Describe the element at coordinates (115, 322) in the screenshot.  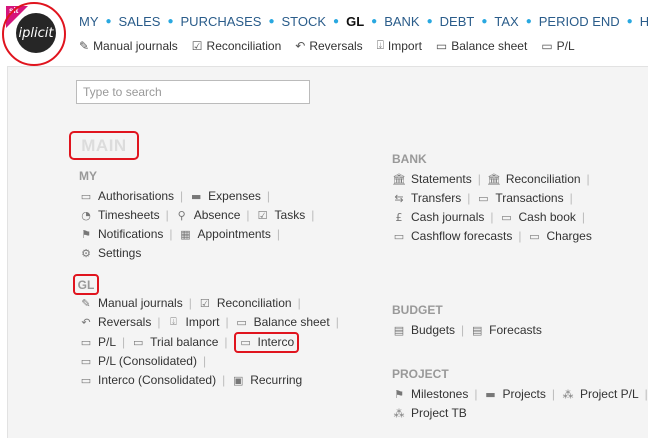
I see `link-reversals: ↶ Reversals` at that location.